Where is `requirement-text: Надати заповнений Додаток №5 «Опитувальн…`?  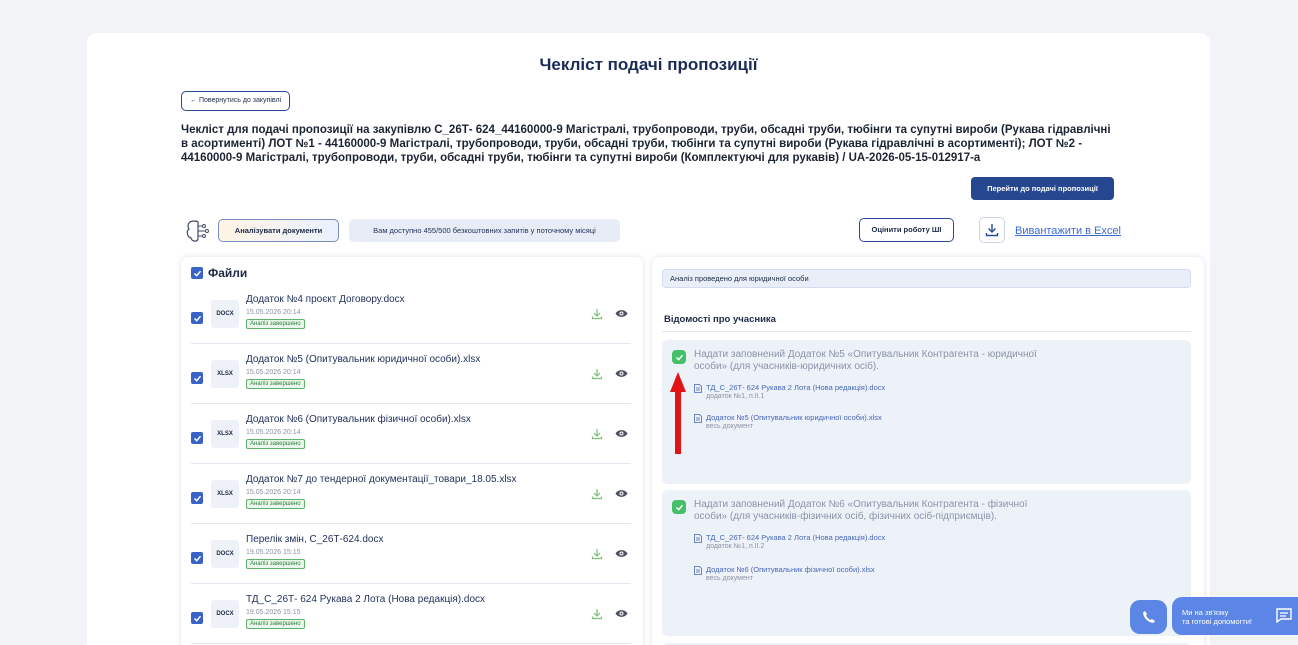
requirement-text: Надати заповнений Додаток №5 «Опитувальн… is located at coordinates (865, 360).